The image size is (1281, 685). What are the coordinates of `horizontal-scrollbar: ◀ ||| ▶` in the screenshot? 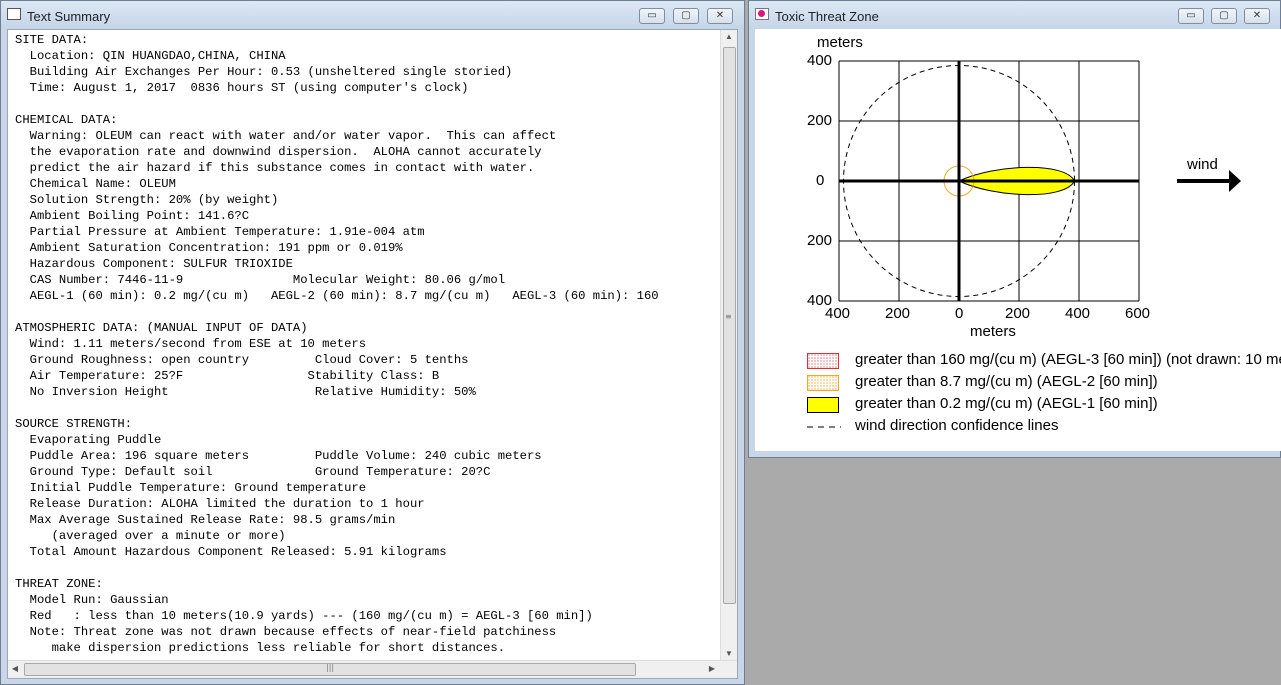 It's located at (372, 669).